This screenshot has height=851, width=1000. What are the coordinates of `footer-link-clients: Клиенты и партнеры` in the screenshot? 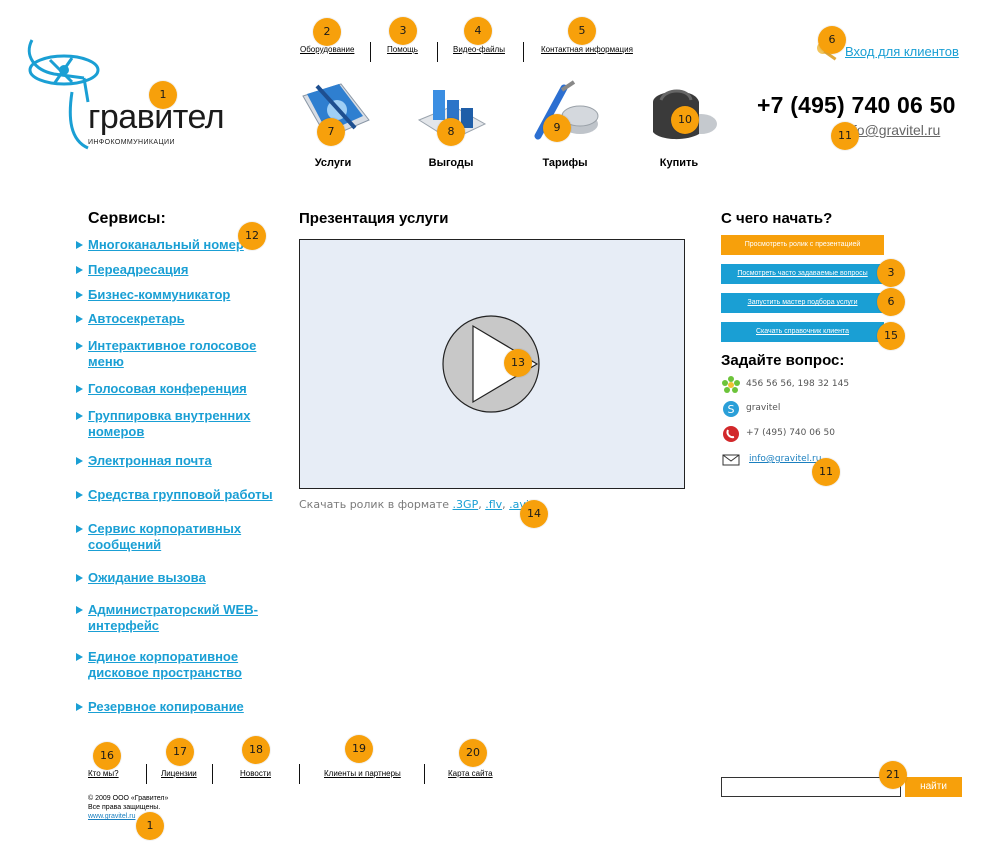 It's located at (362, 773).